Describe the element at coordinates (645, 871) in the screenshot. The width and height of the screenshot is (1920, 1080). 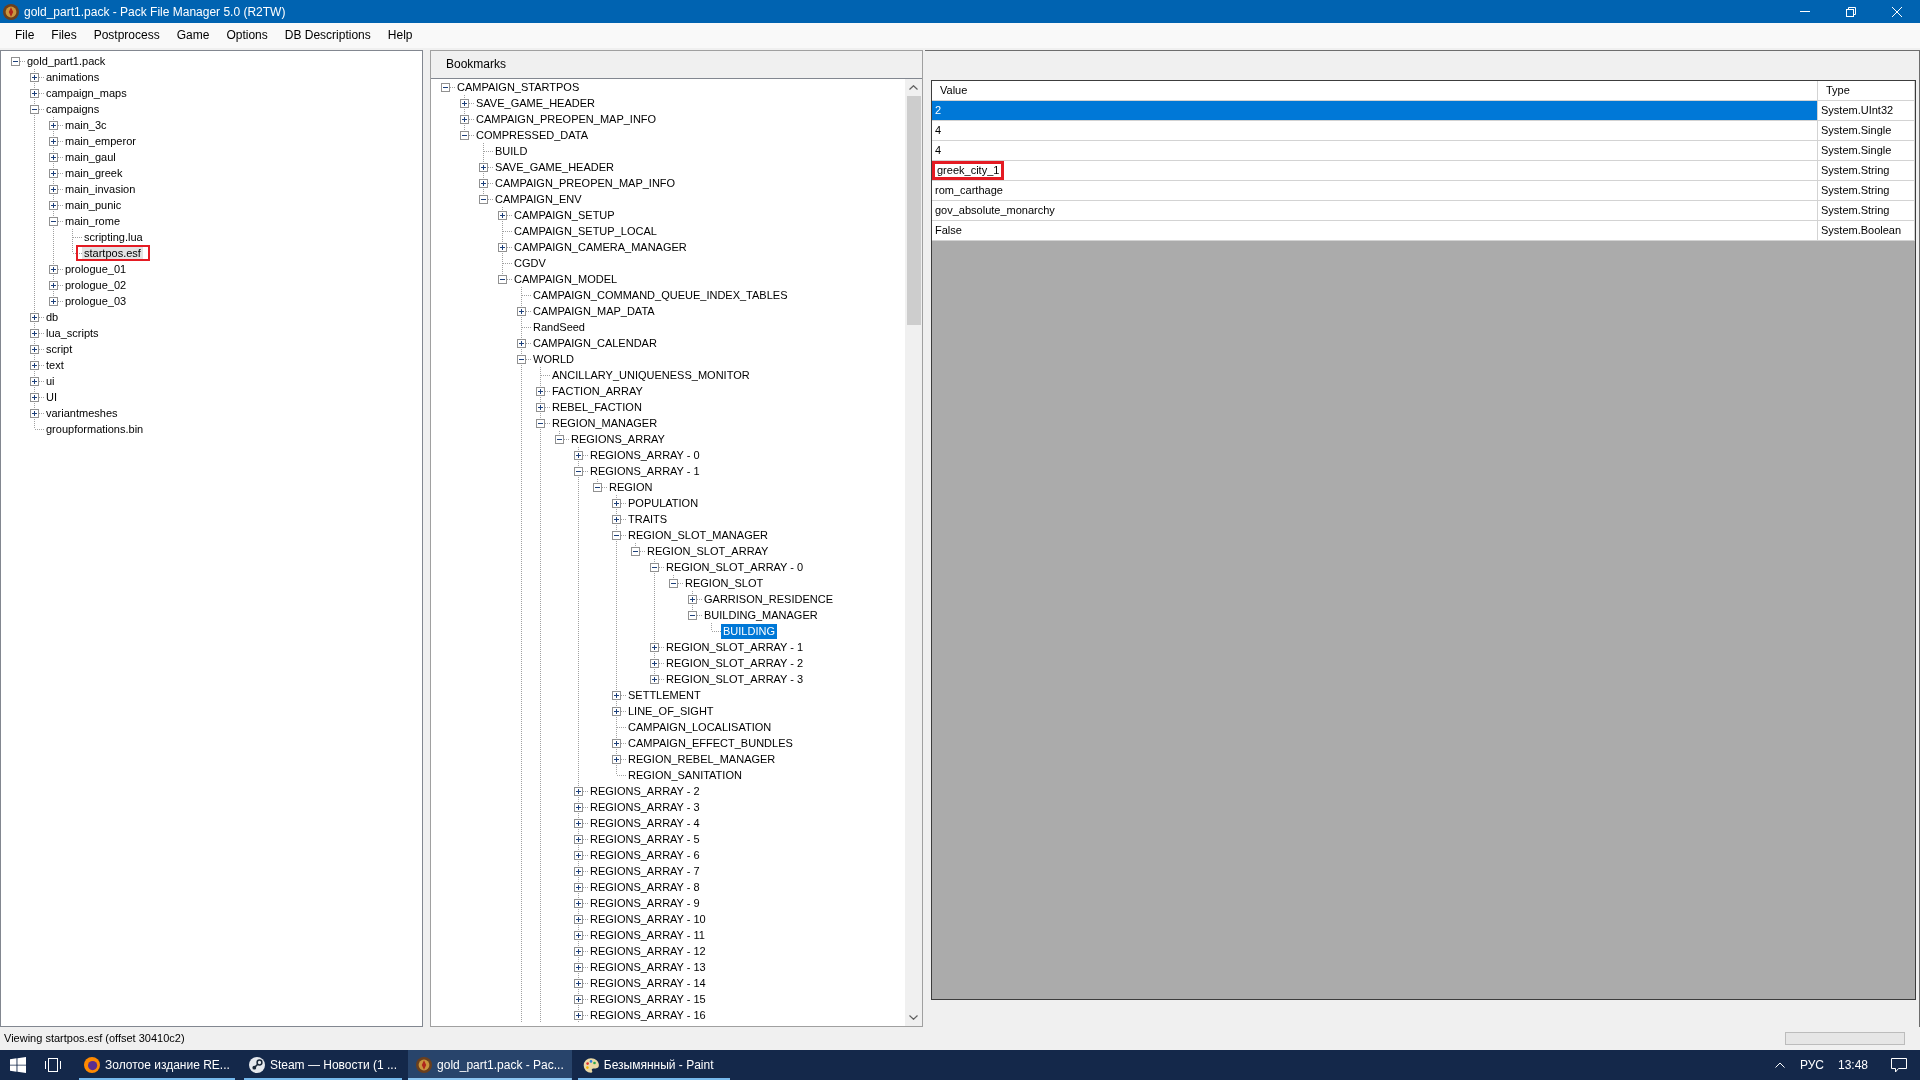
I see `tree-item: REGIONS_ARRAY - 7` at that location.